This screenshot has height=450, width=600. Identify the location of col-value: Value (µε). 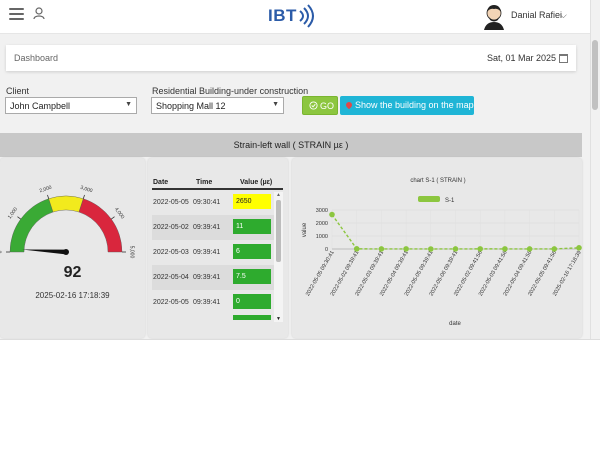
(256, 182).